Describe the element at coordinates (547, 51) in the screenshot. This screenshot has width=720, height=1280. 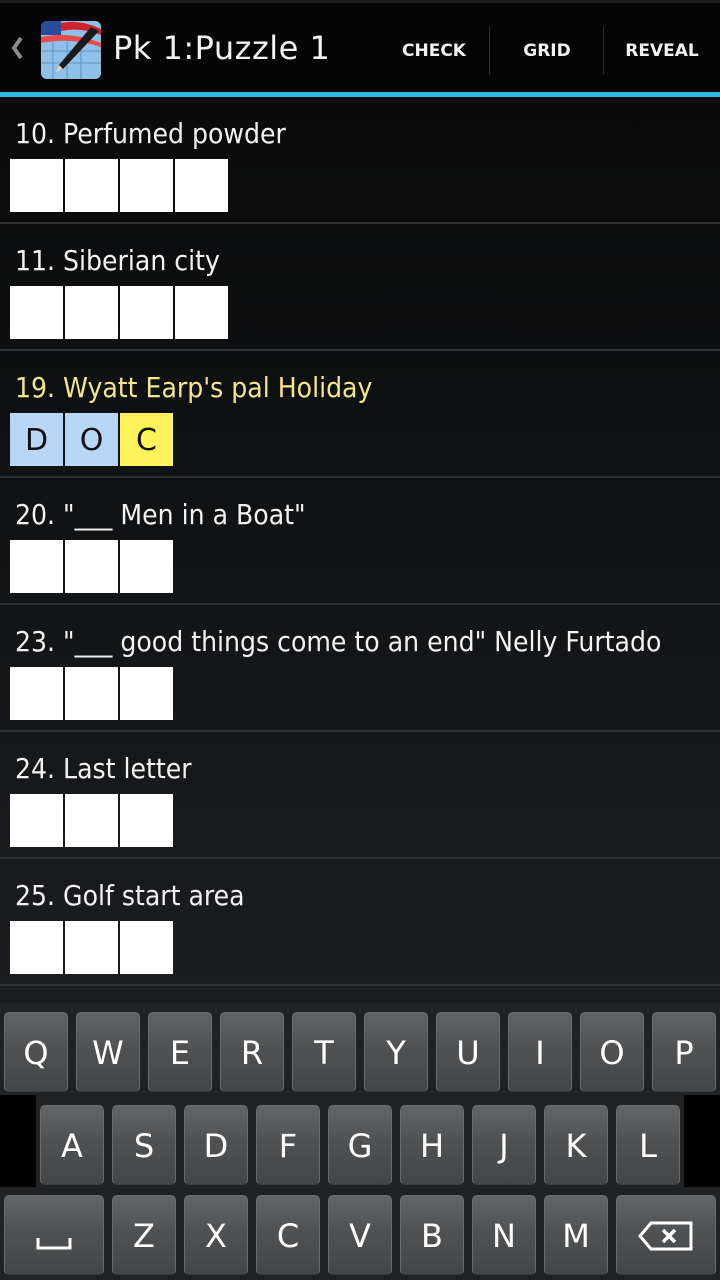
I see `grid-button: GRID` at that location.